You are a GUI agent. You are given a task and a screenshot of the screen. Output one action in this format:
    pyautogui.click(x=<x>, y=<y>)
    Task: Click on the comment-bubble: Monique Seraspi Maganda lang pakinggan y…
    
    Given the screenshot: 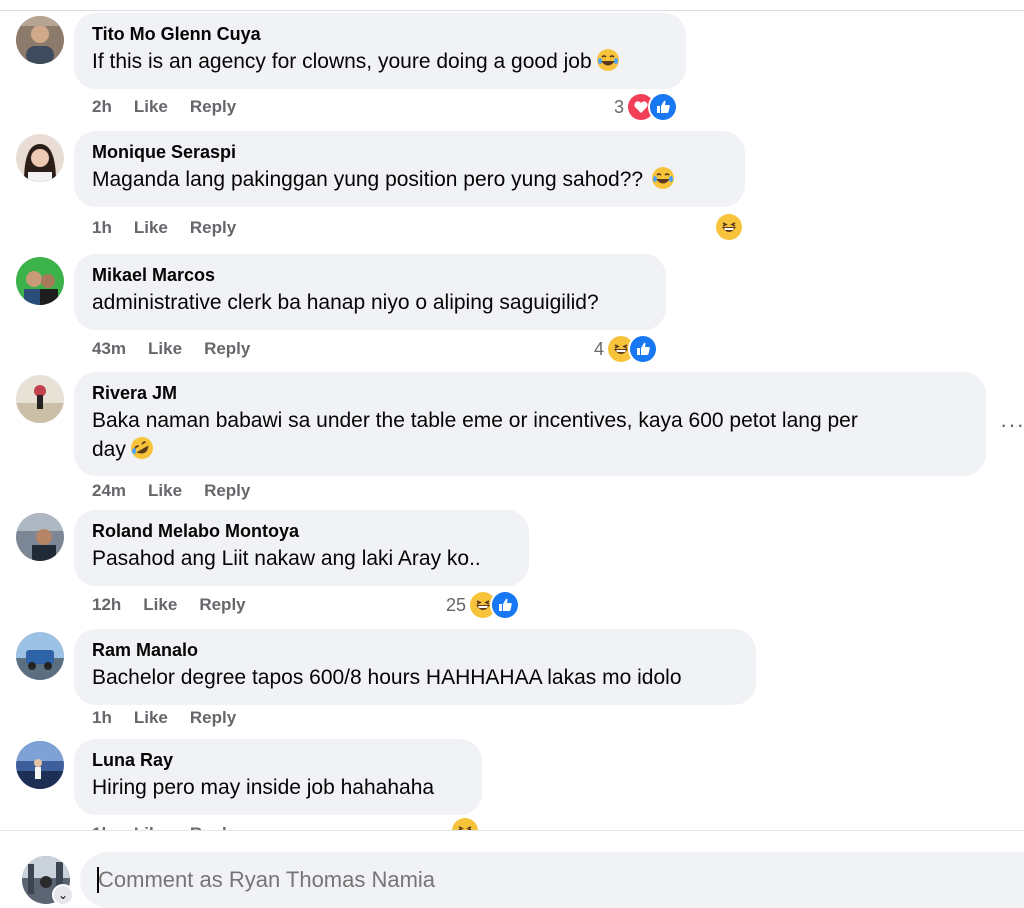 What is the action you would take?
    pyautogui.click(x=409, y=169)
    